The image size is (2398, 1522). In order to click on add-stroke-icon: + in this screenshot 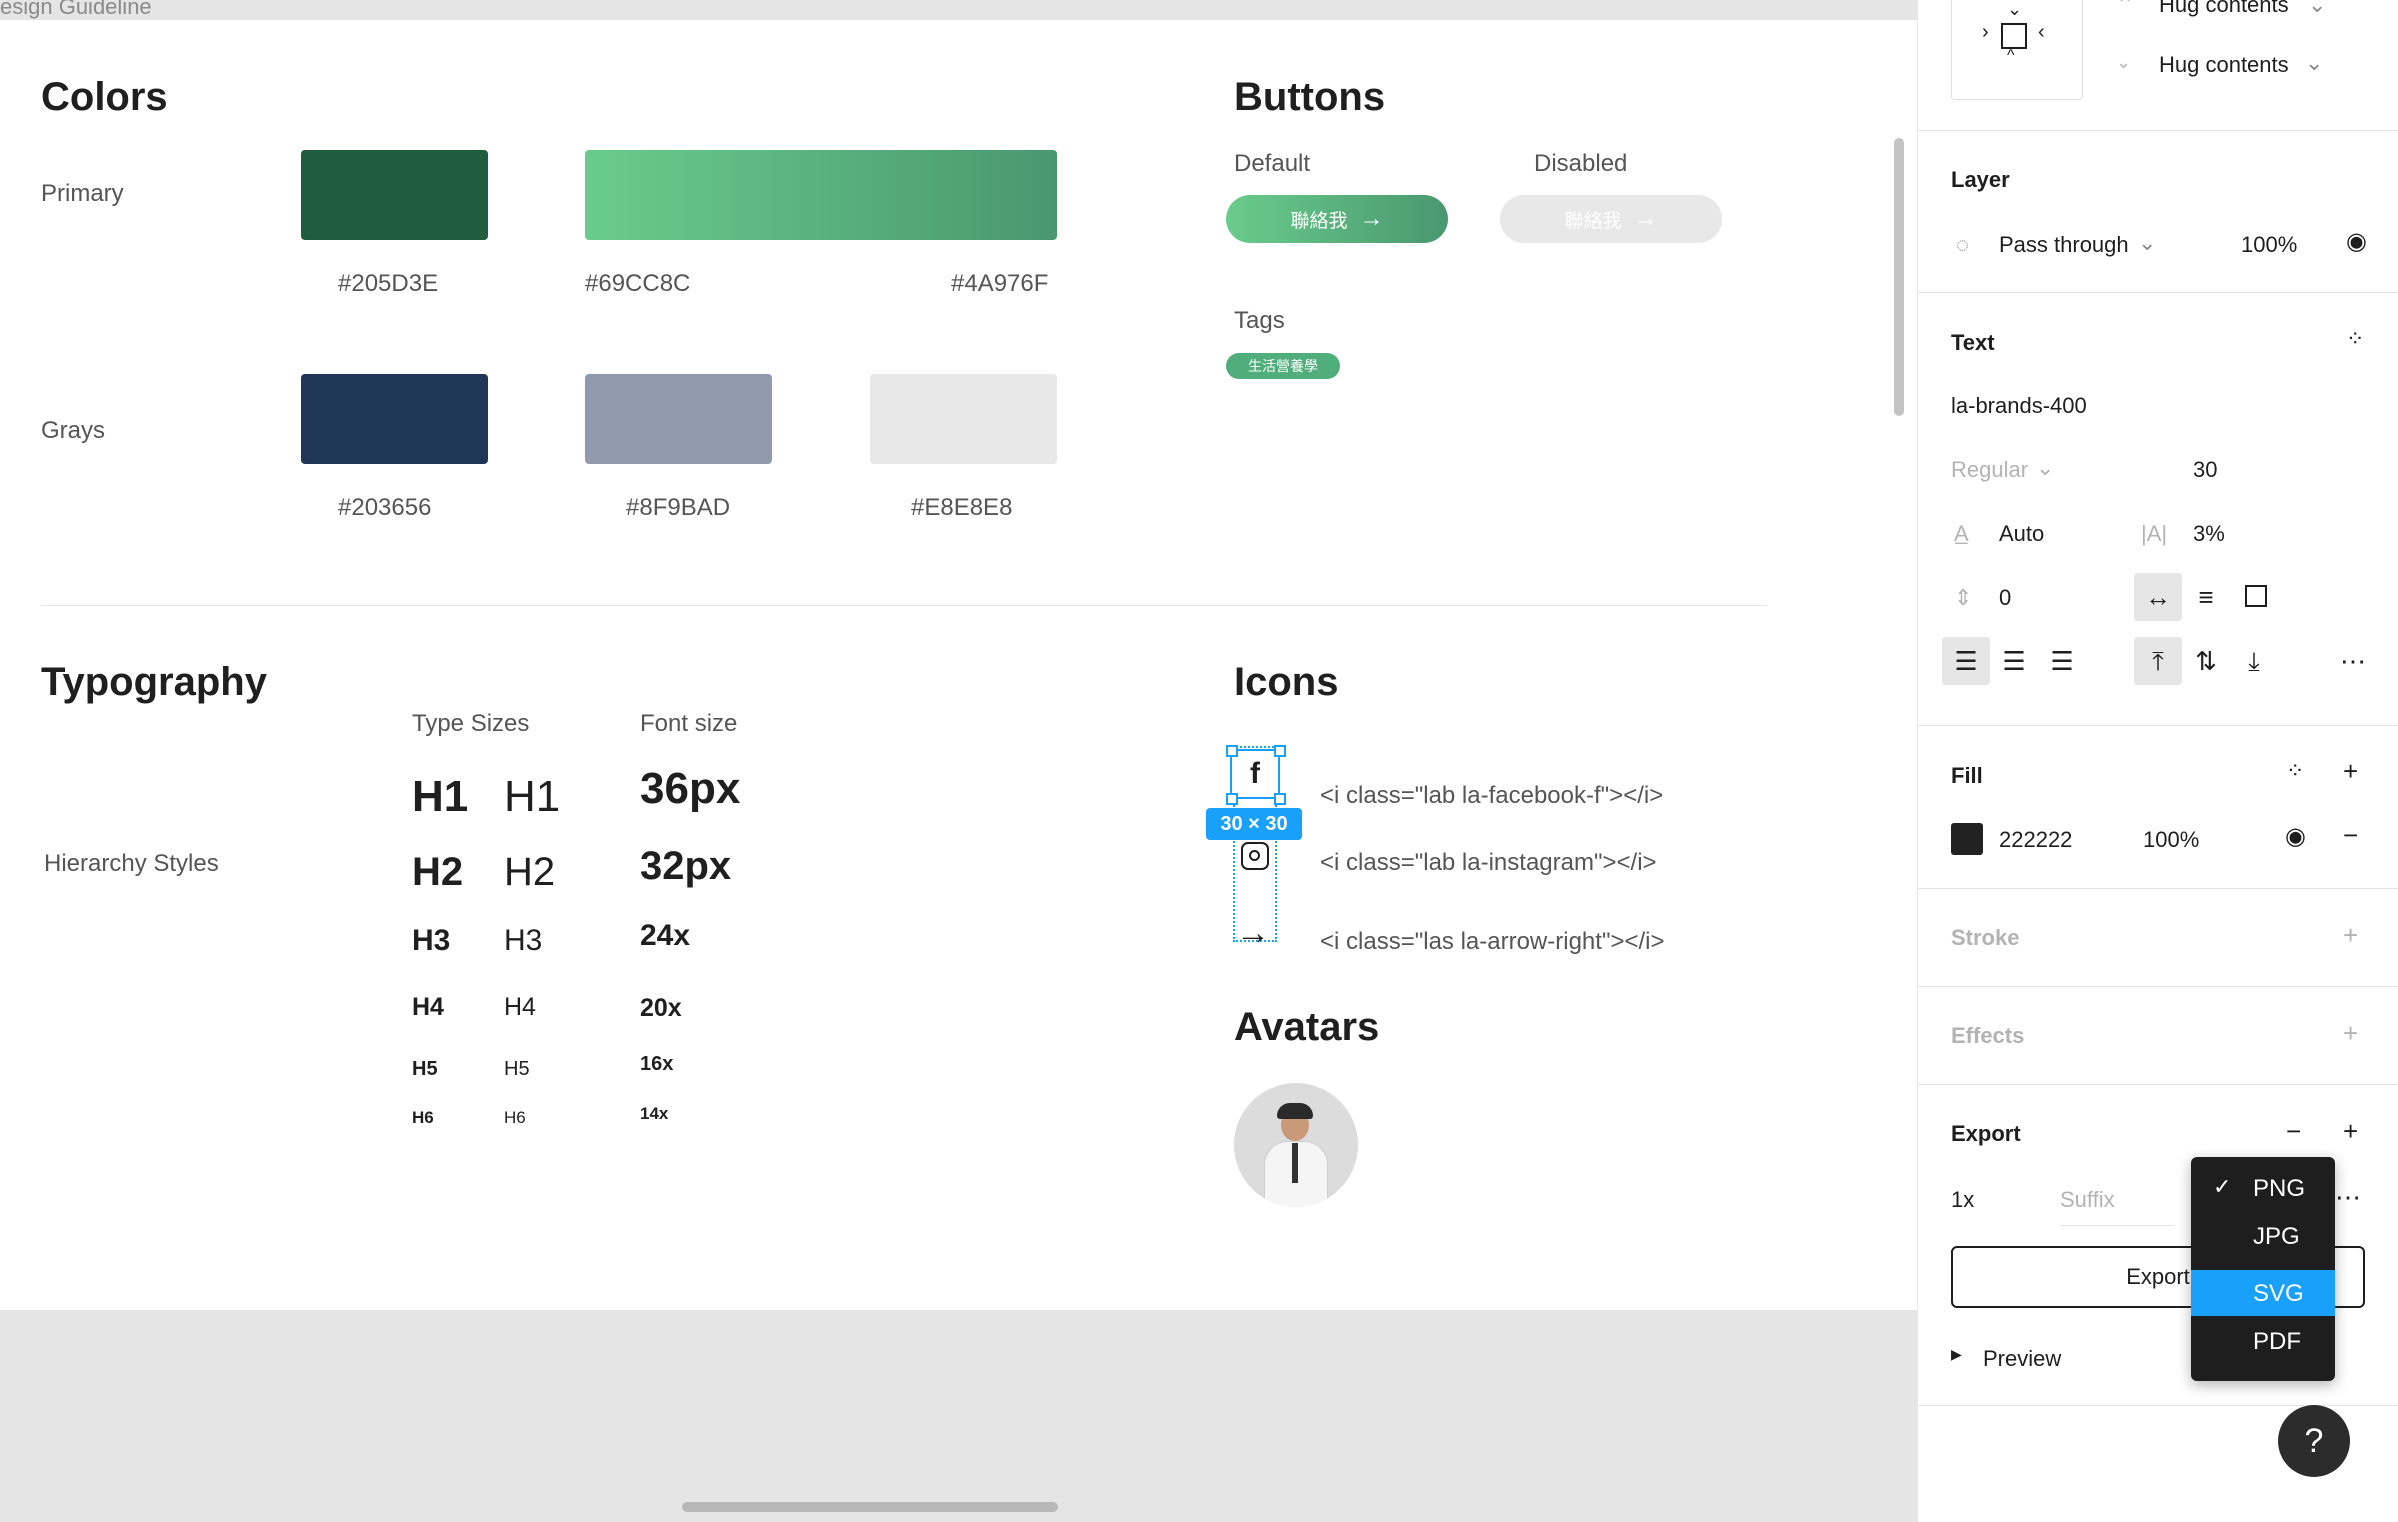, I will do `click(2350, 935)`.